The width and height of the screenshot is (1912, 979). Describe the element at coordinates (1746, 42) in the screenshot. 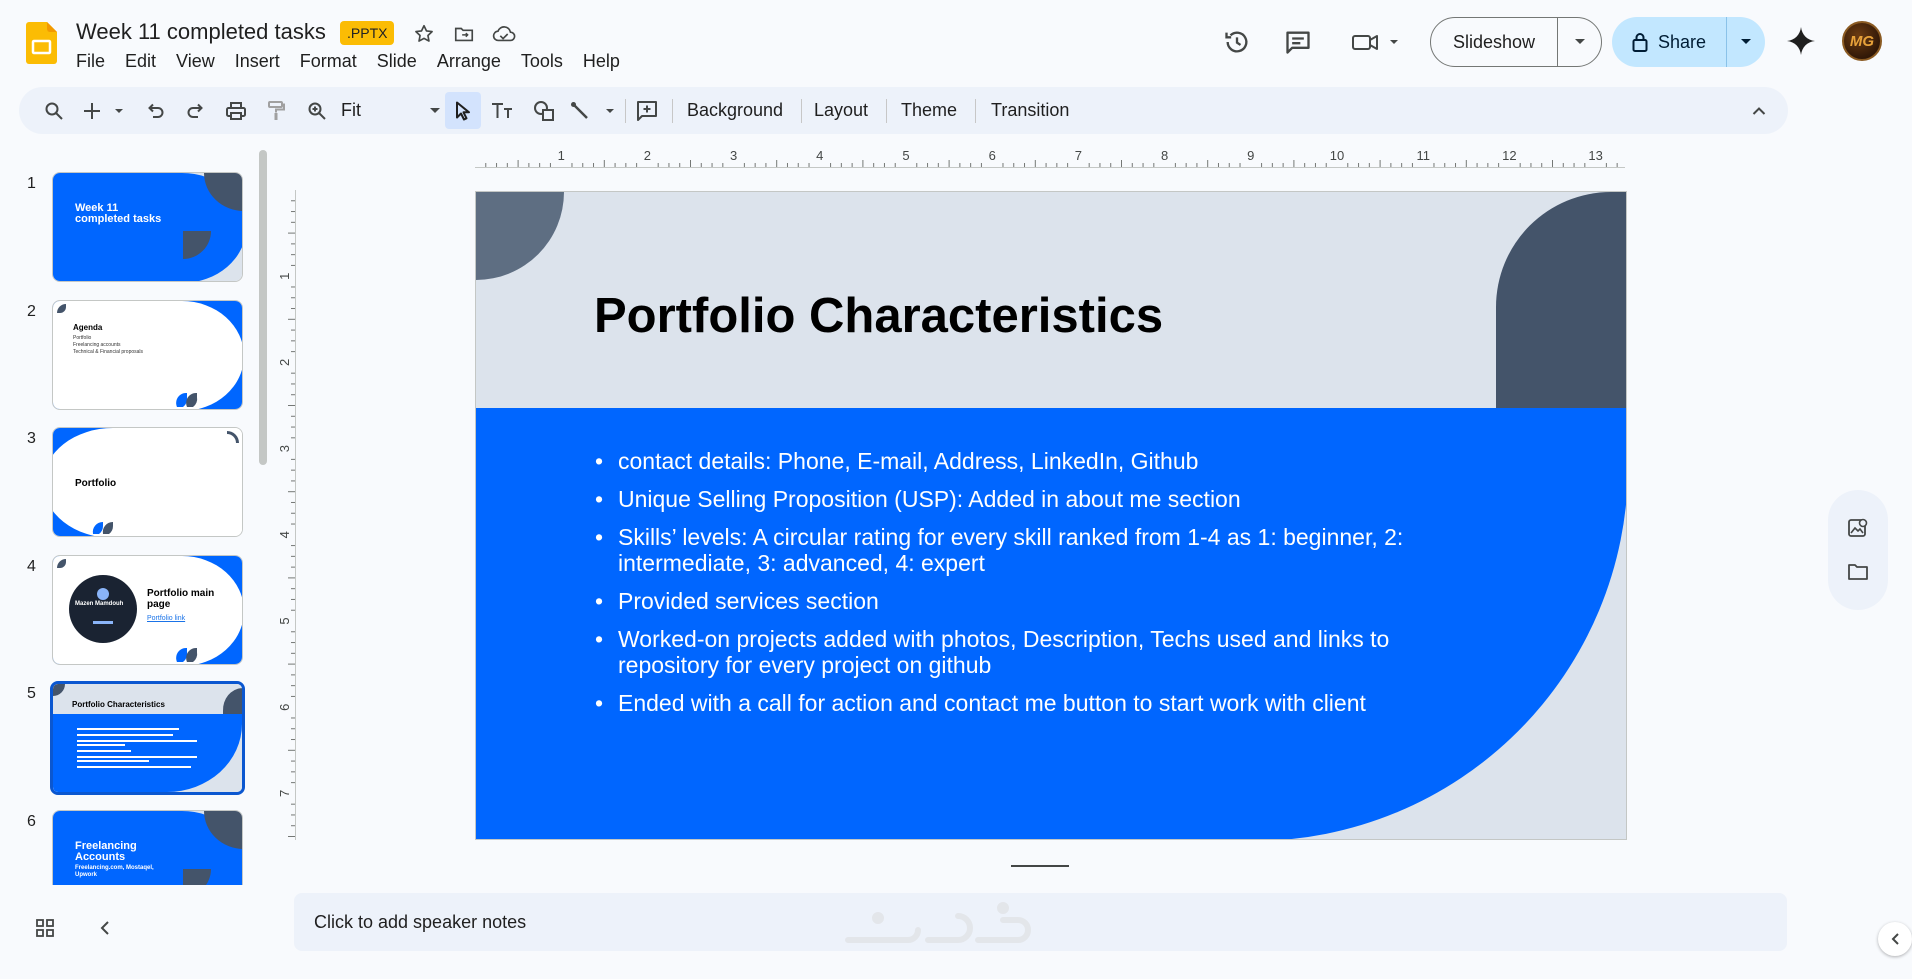

I see `share-options-chevron-icon` at that location.